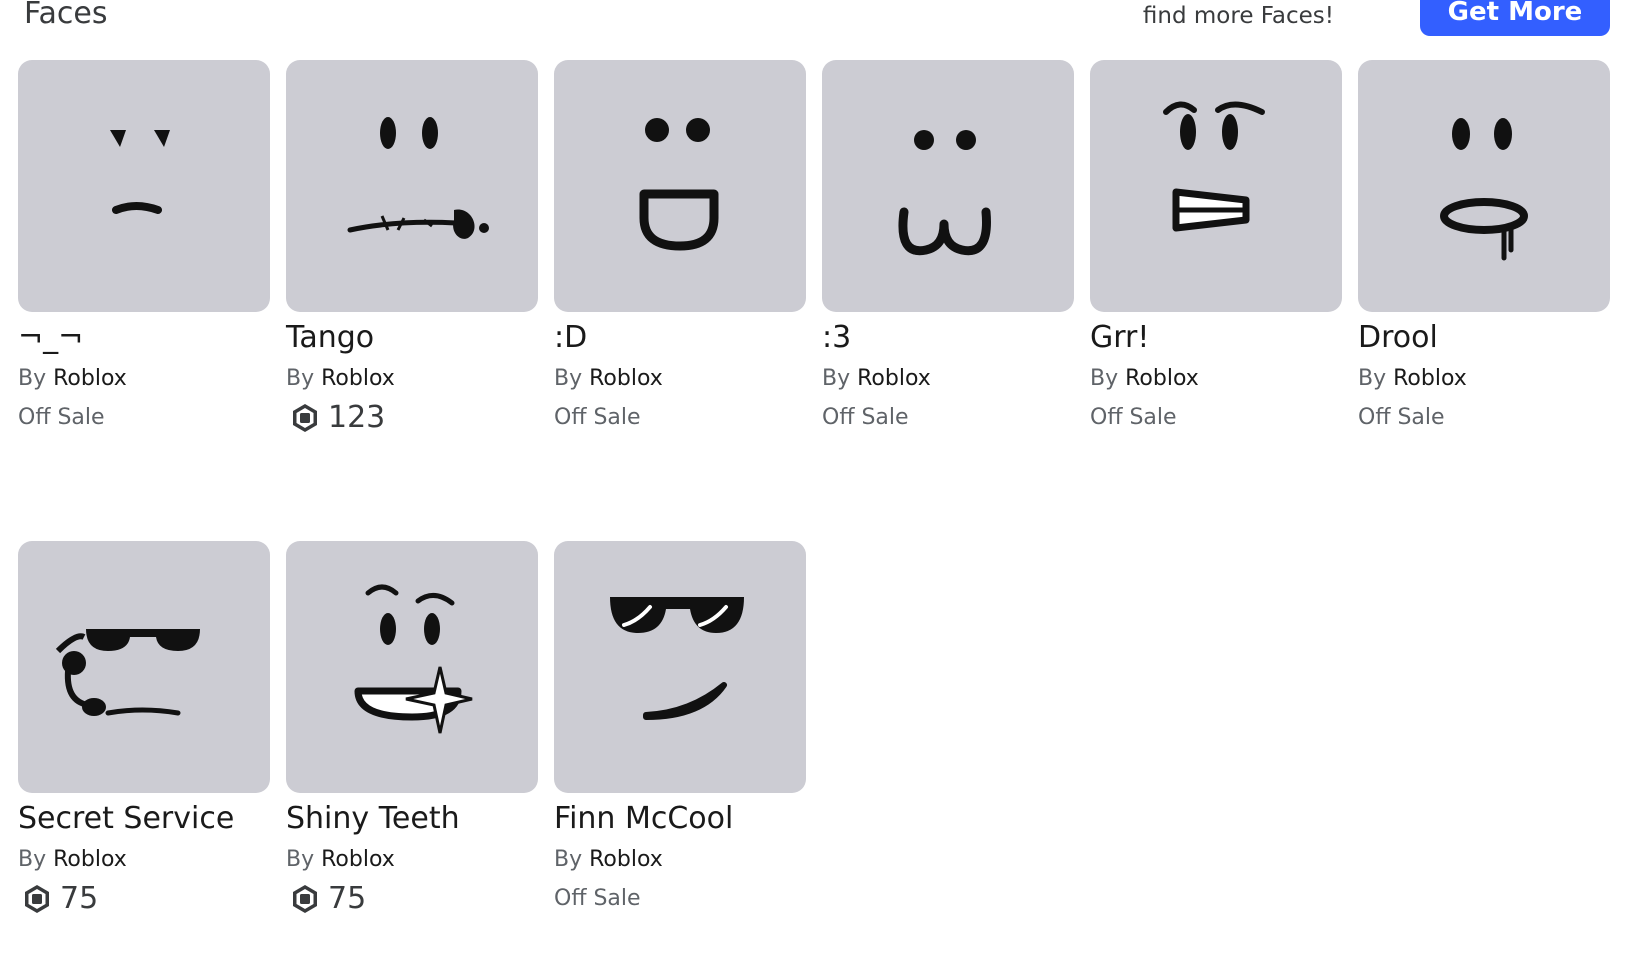  I want to click on item-price: 123, so click(412, 418).